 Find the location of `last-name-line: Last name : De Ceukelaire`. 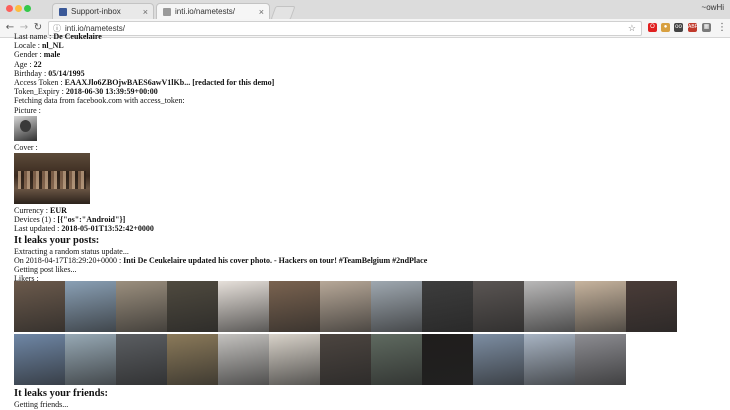

last-name-line: Last name : De Ceukelaire is located at coordinates (58, 36).